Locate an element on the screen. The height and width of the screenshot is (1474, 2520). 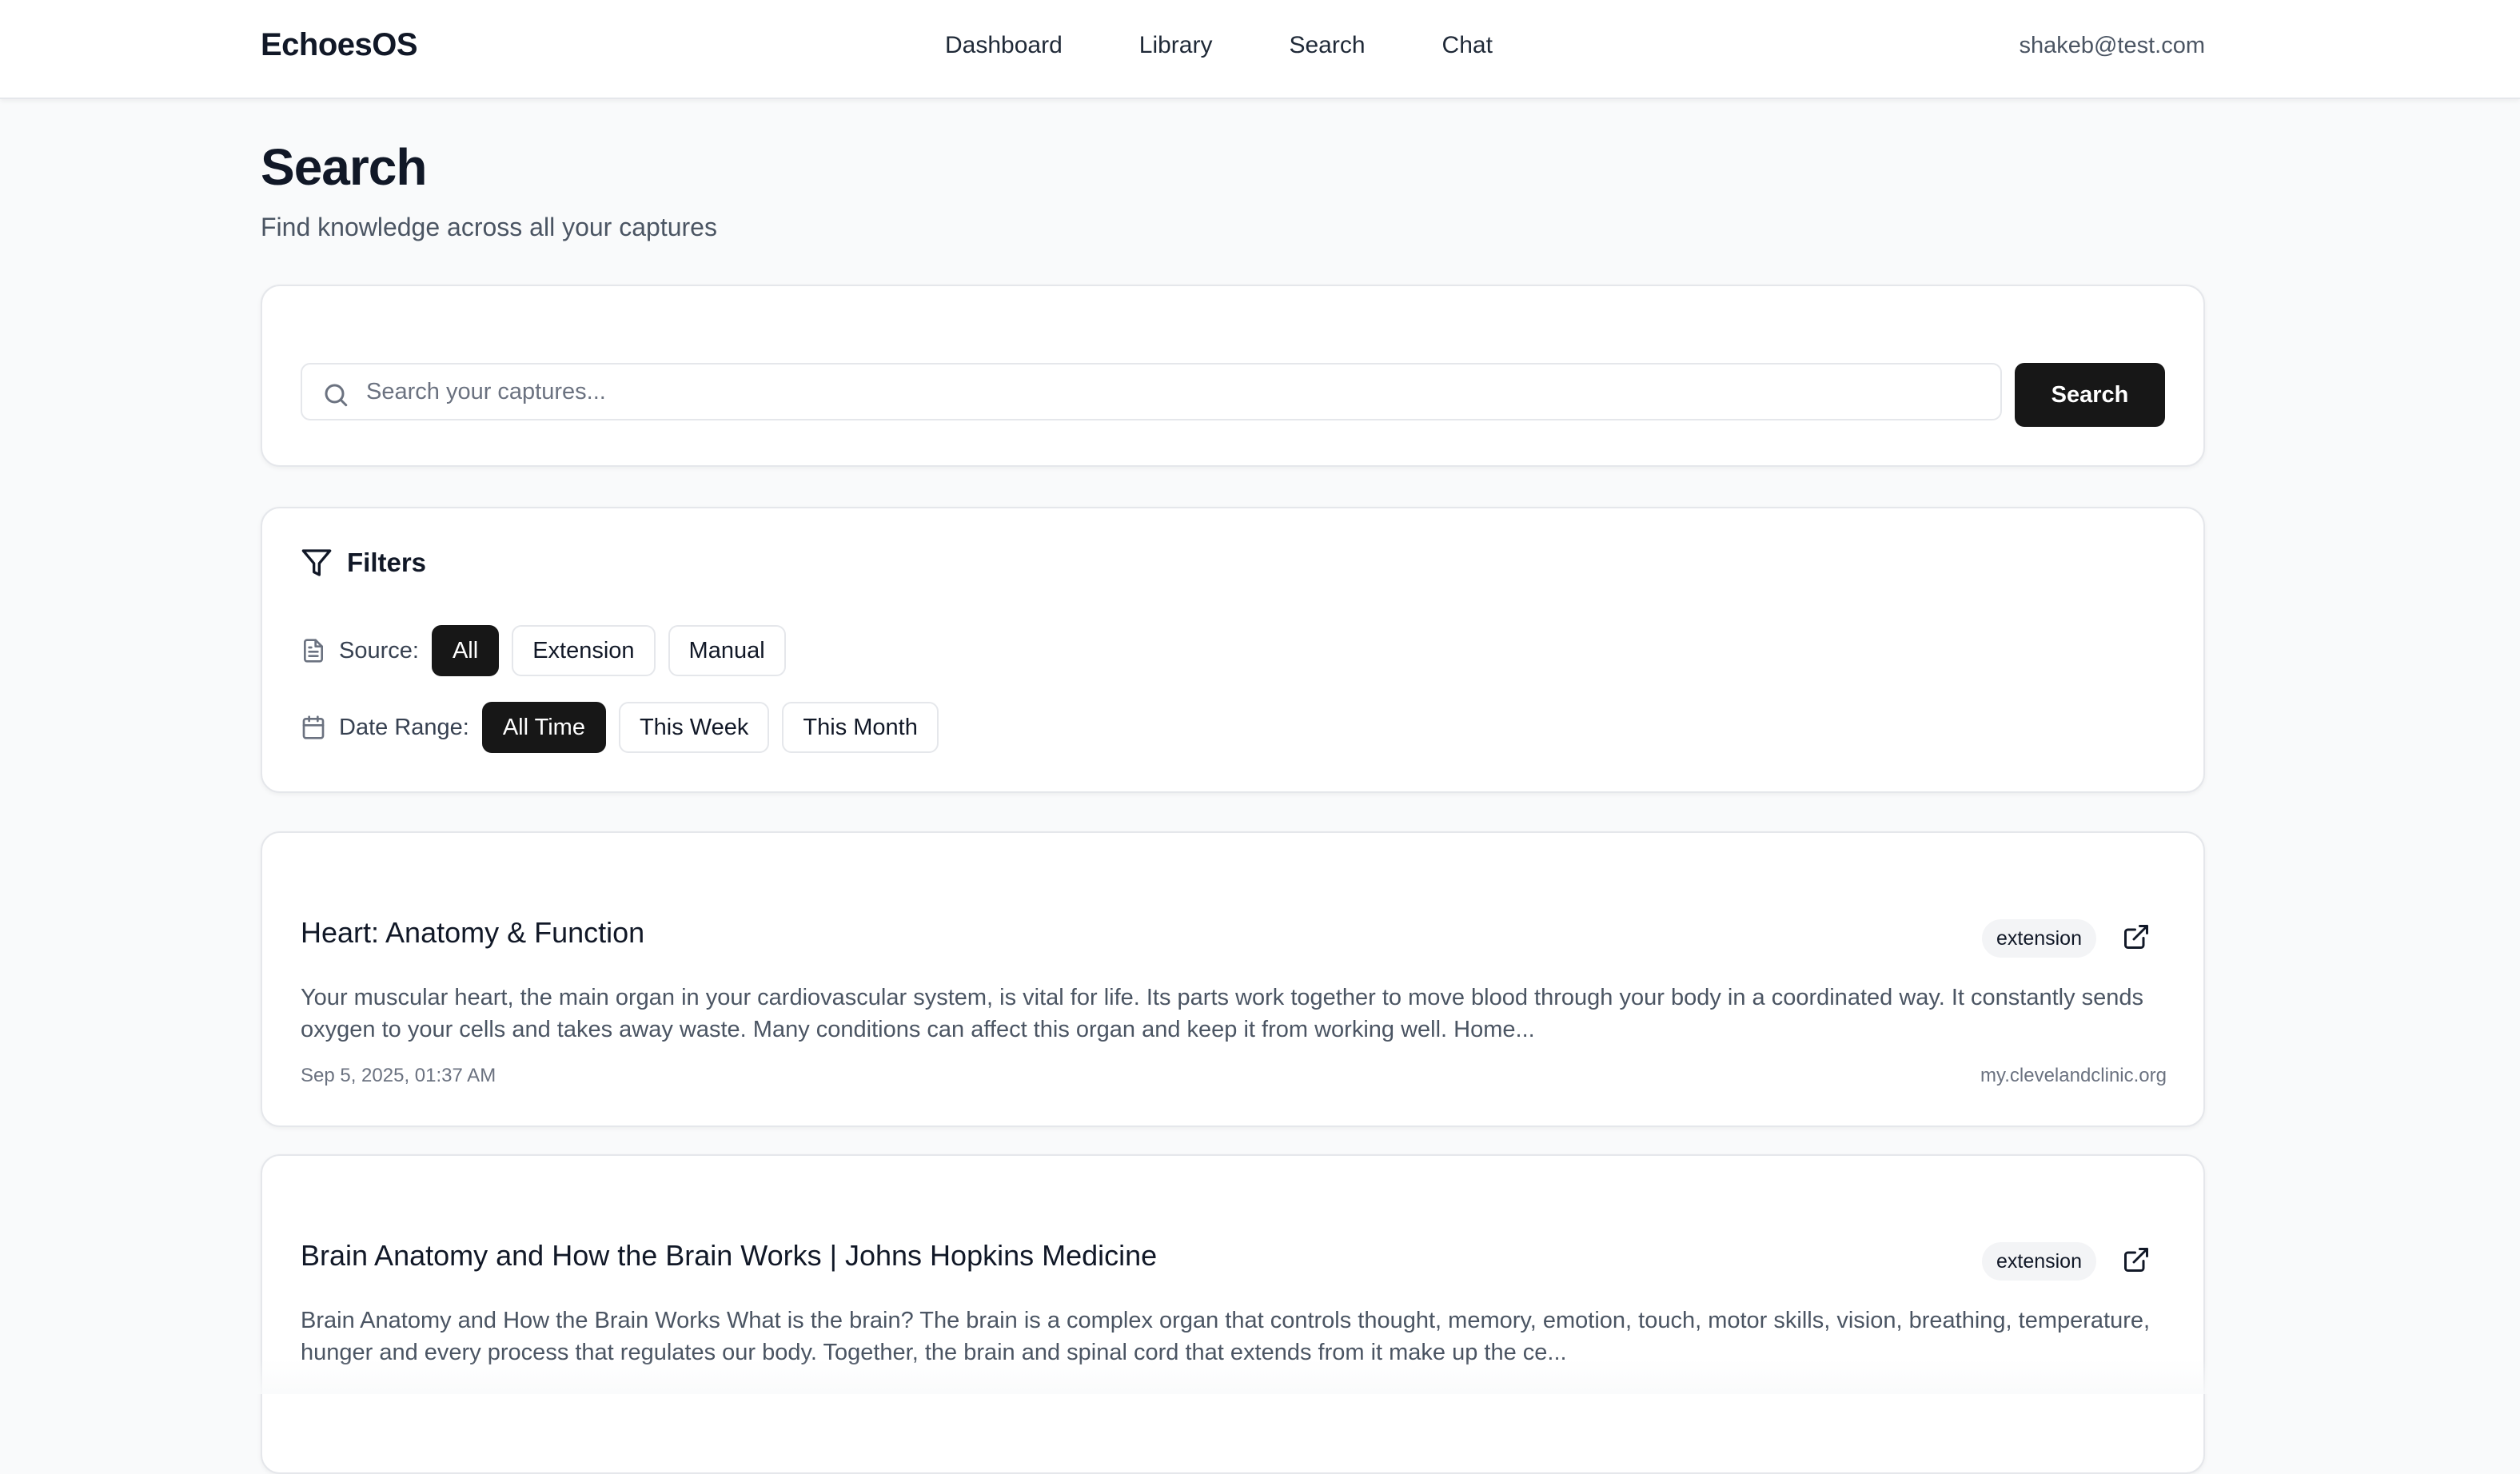
search-input is located at coordinates (1177, 391).